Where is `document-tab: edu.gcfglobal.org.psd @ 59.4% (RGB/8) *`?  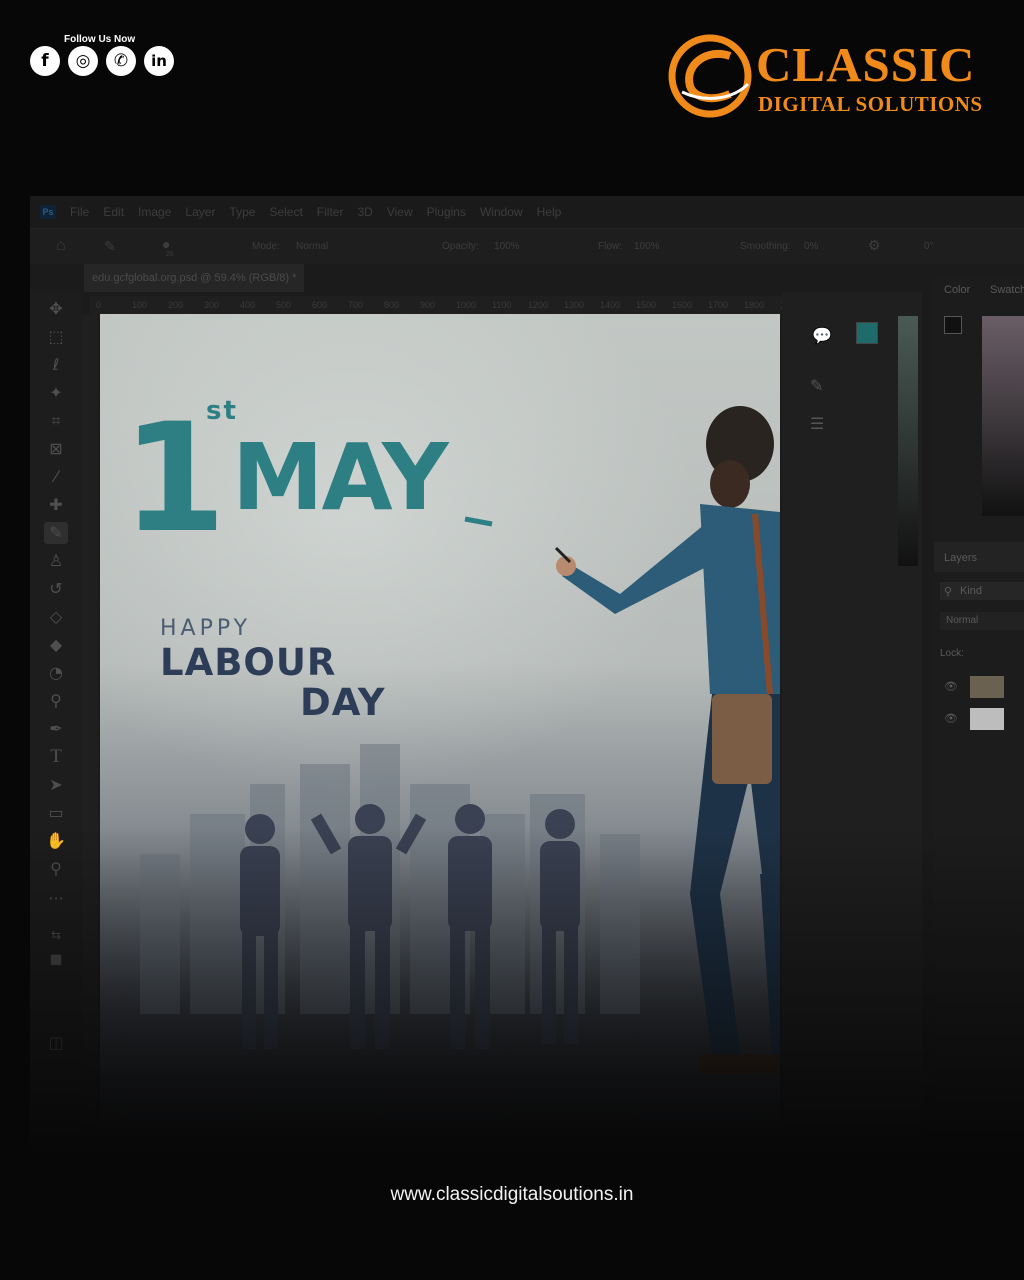
document-tab: edu.gcfglobal.org.psd @ 59.4% (RGB/8) * is located at coordinates (194, 278).